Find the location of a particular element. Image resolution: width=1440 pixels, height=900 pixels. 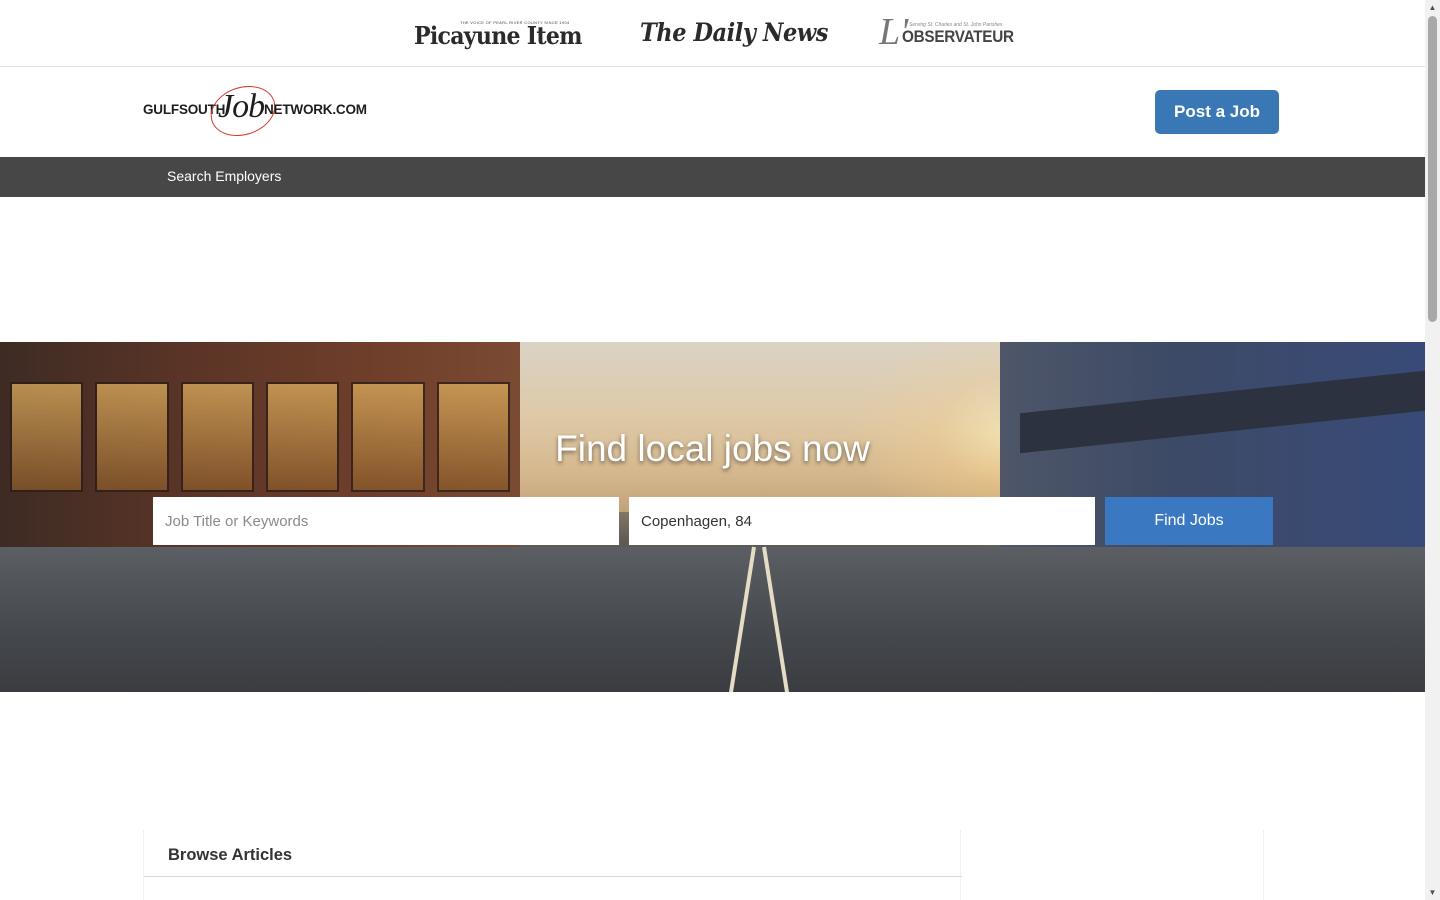

keywords-placeholder: Job Title or Keywords is located at coordinates (237, 521).